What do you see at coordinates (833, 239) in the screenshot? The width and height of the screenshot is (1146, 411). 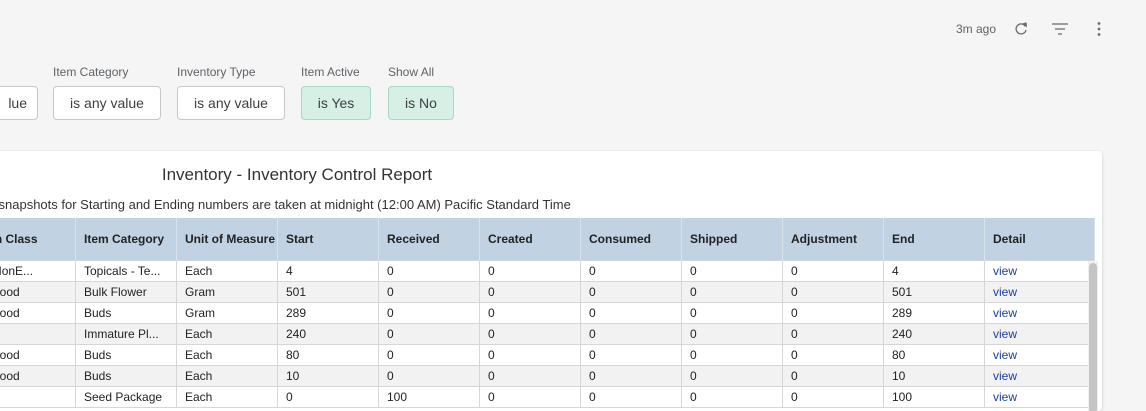 I see `column-header: Adjustment` at bounding box center [833, 239].